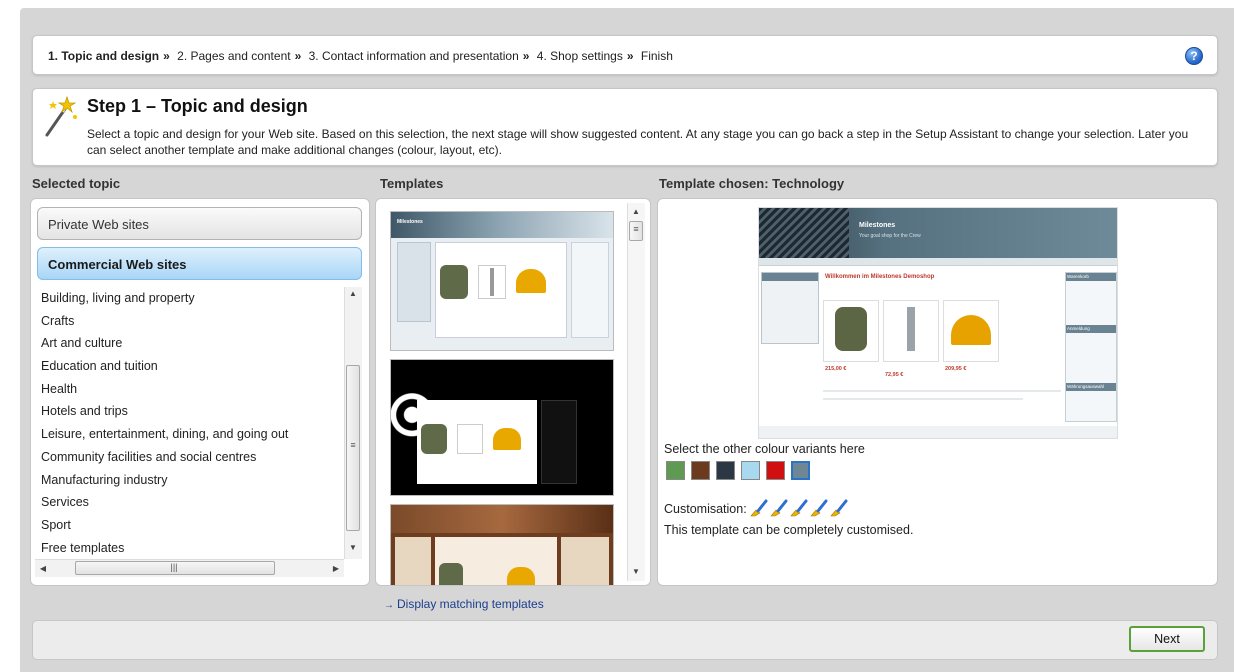  What do you see at coordinates (199, 263) in the screenshot?
I see `tab-commercial-web-sites: Commercial Web sites` at bounding box center [199, 263].